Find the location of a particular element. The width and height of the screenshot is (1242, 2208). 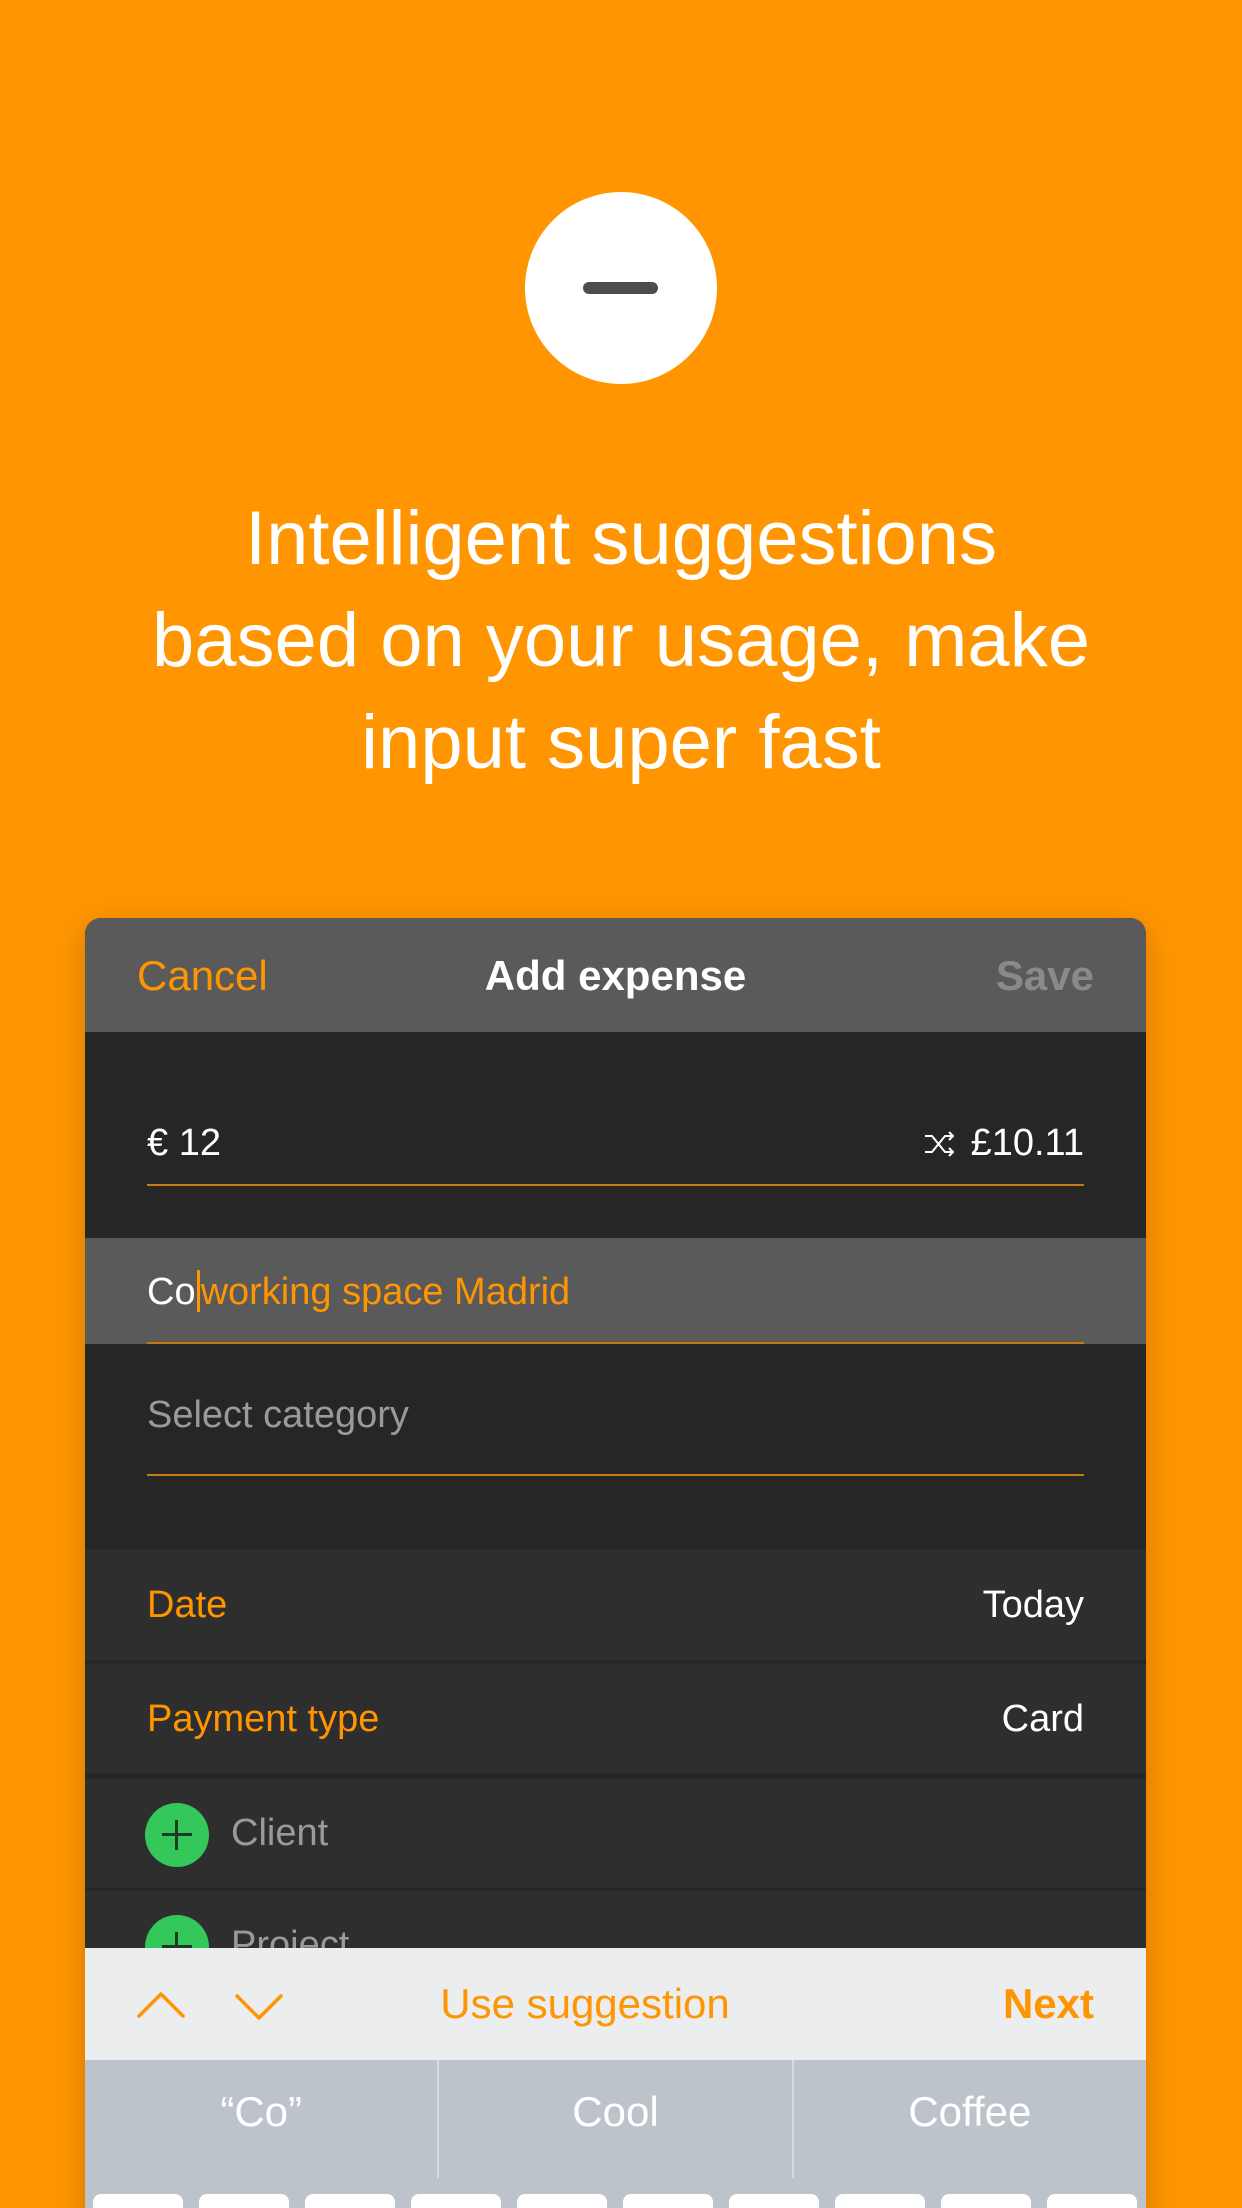

prediction-2: Cool is located at coordinates (616, 2119).